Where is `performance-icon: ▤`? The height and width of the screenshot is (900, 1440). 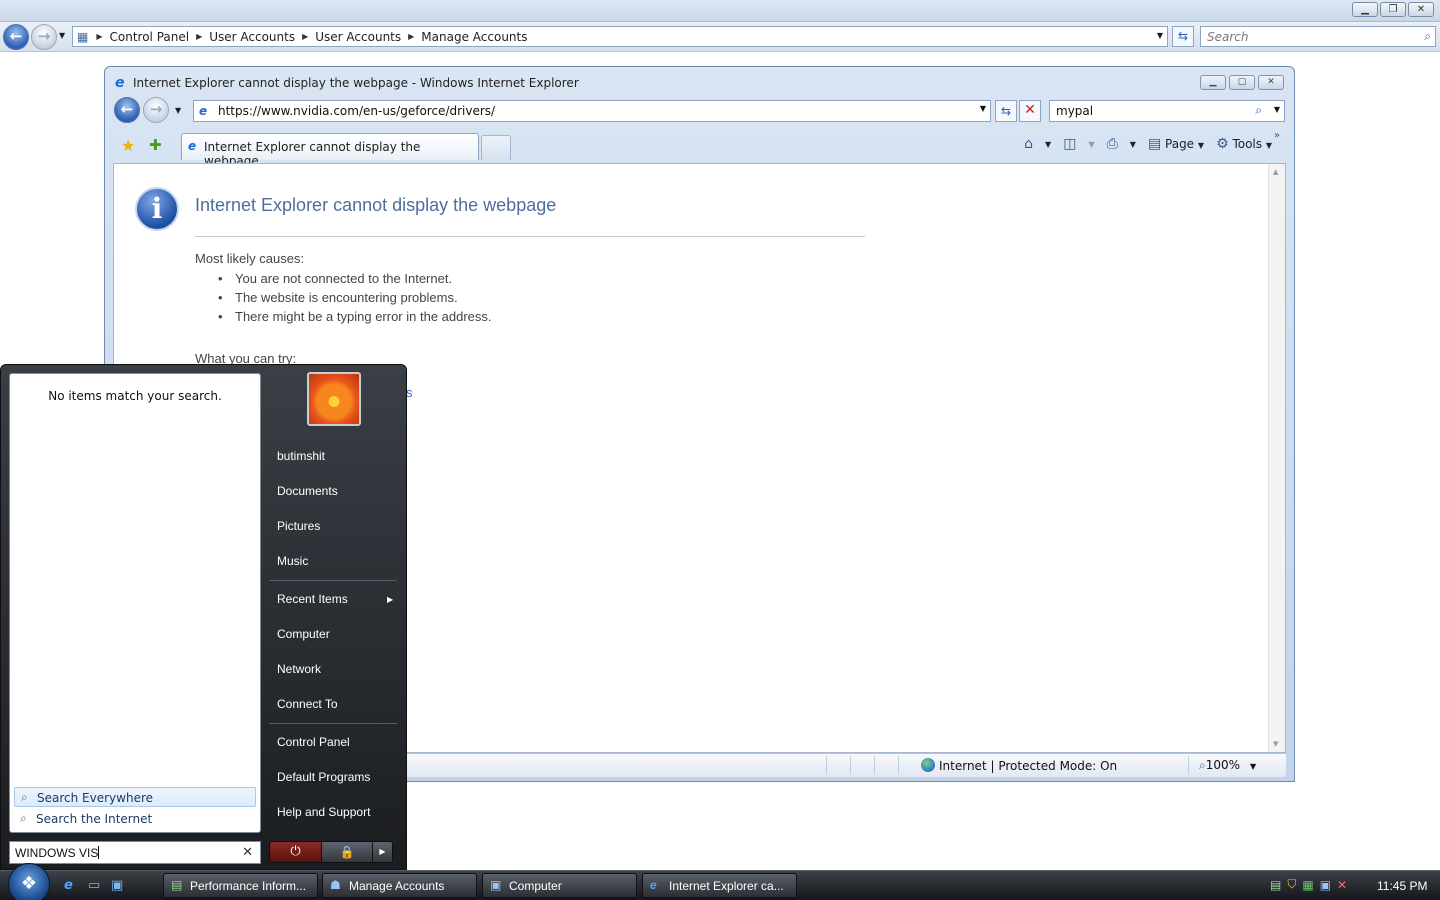 performance-icon: ▤ is located at coordinates (177, 885).